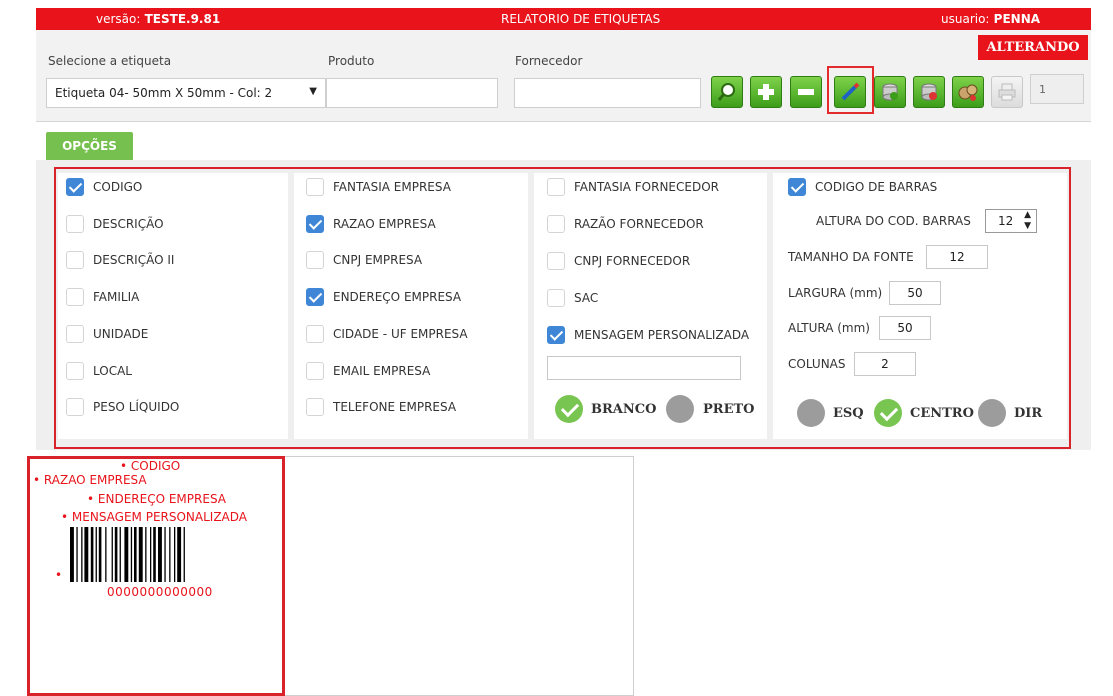 The width and height of the screenshot is (1113, 696). What do you see at coordinates (400, 334) in the screenshot?
I see `checkbox-label: CIDADE - UF EMPRESA` at bounding box center [400, 334].